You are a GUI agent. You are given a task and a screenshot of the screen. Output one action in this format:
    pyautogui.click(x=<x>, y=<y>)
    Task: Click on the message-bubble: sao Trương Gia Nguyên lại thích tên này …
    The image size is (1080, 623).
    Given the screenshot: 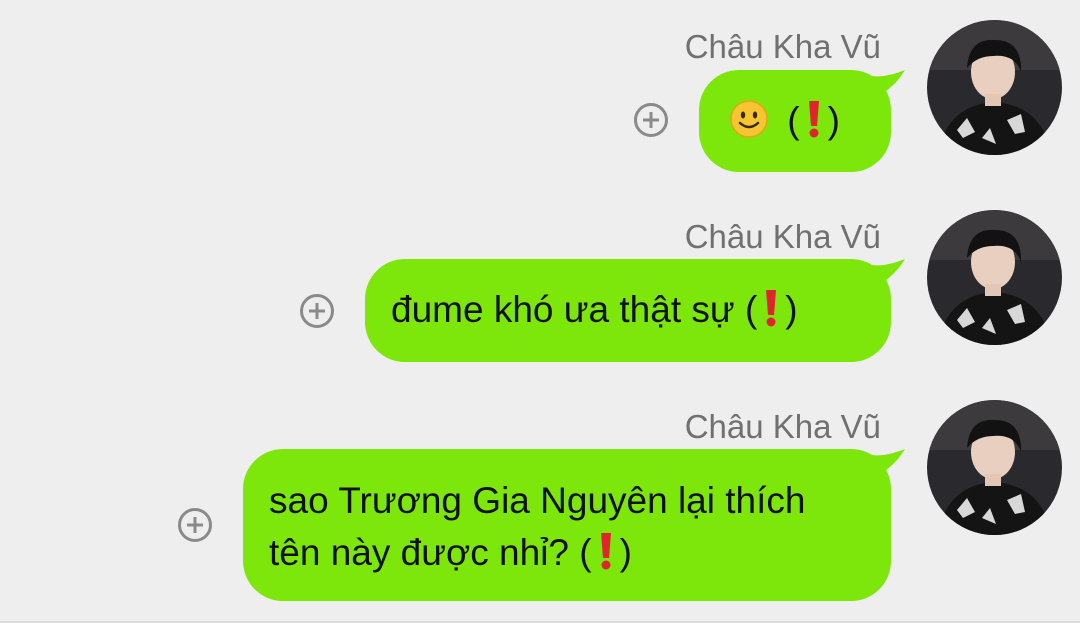 What is the action you would take?
    pyautogui.click(x=574, y=525)
    